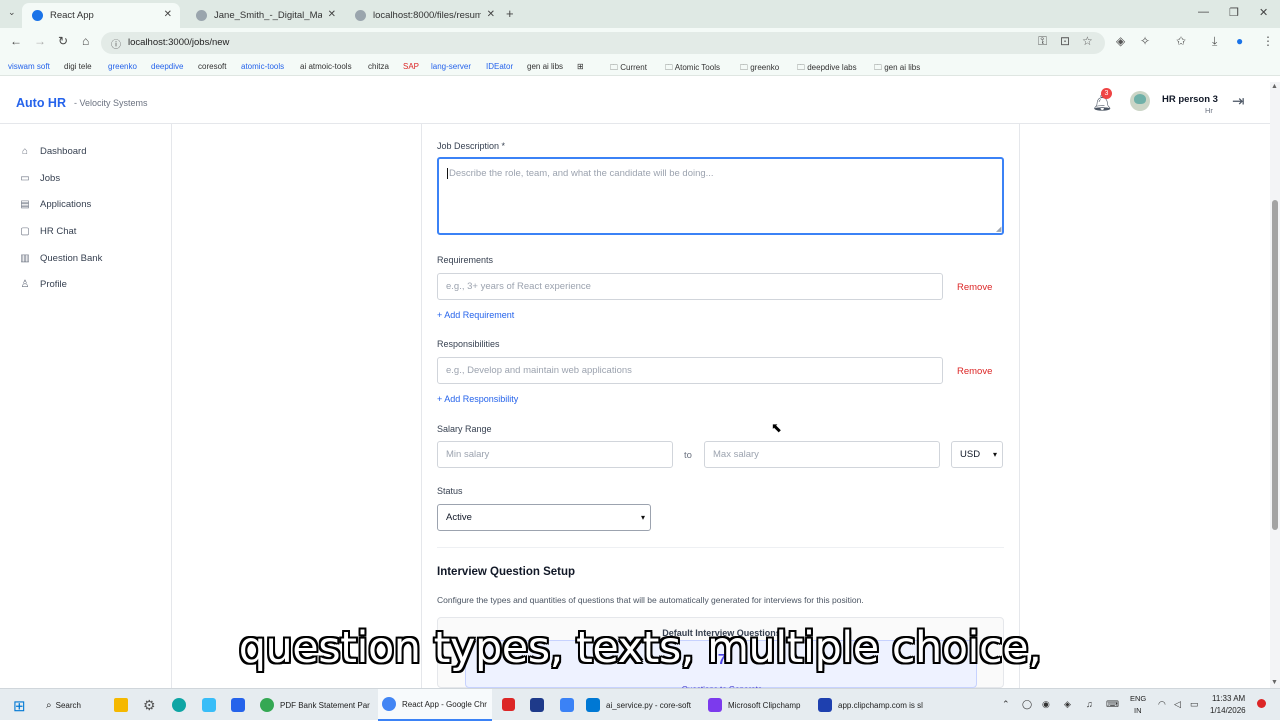  Describe the element at coordinates (508, 704) in the screenshot. I see `git-icon` at that location.